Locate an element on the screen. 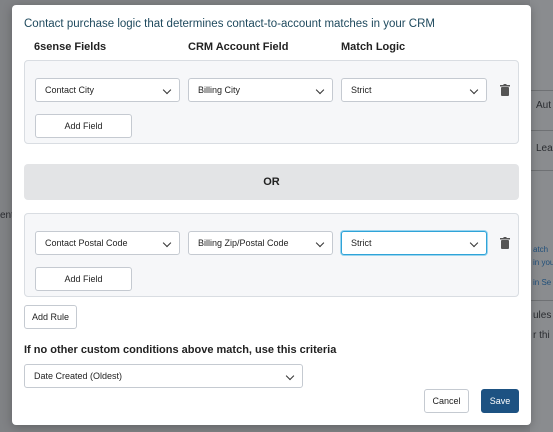  select-value: Billing City is located at coordinates (219, 90).